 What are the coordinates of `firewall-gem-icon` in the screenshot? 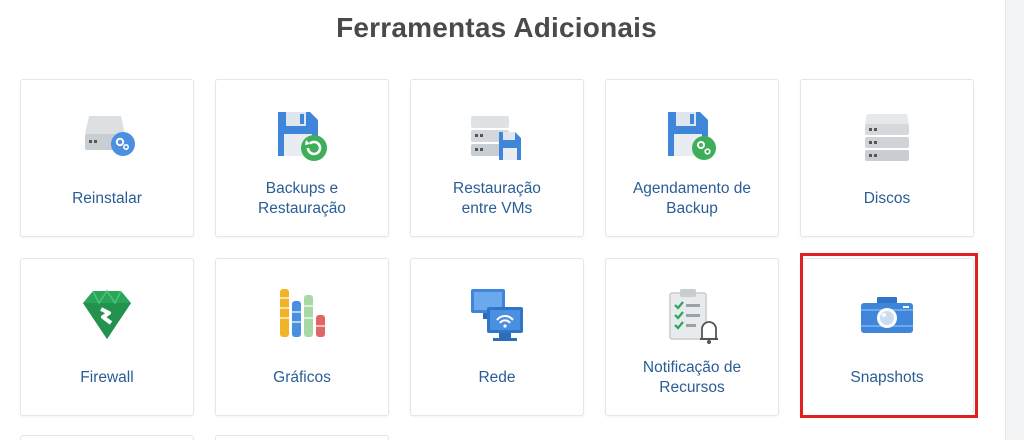 It's located at (107, 314).